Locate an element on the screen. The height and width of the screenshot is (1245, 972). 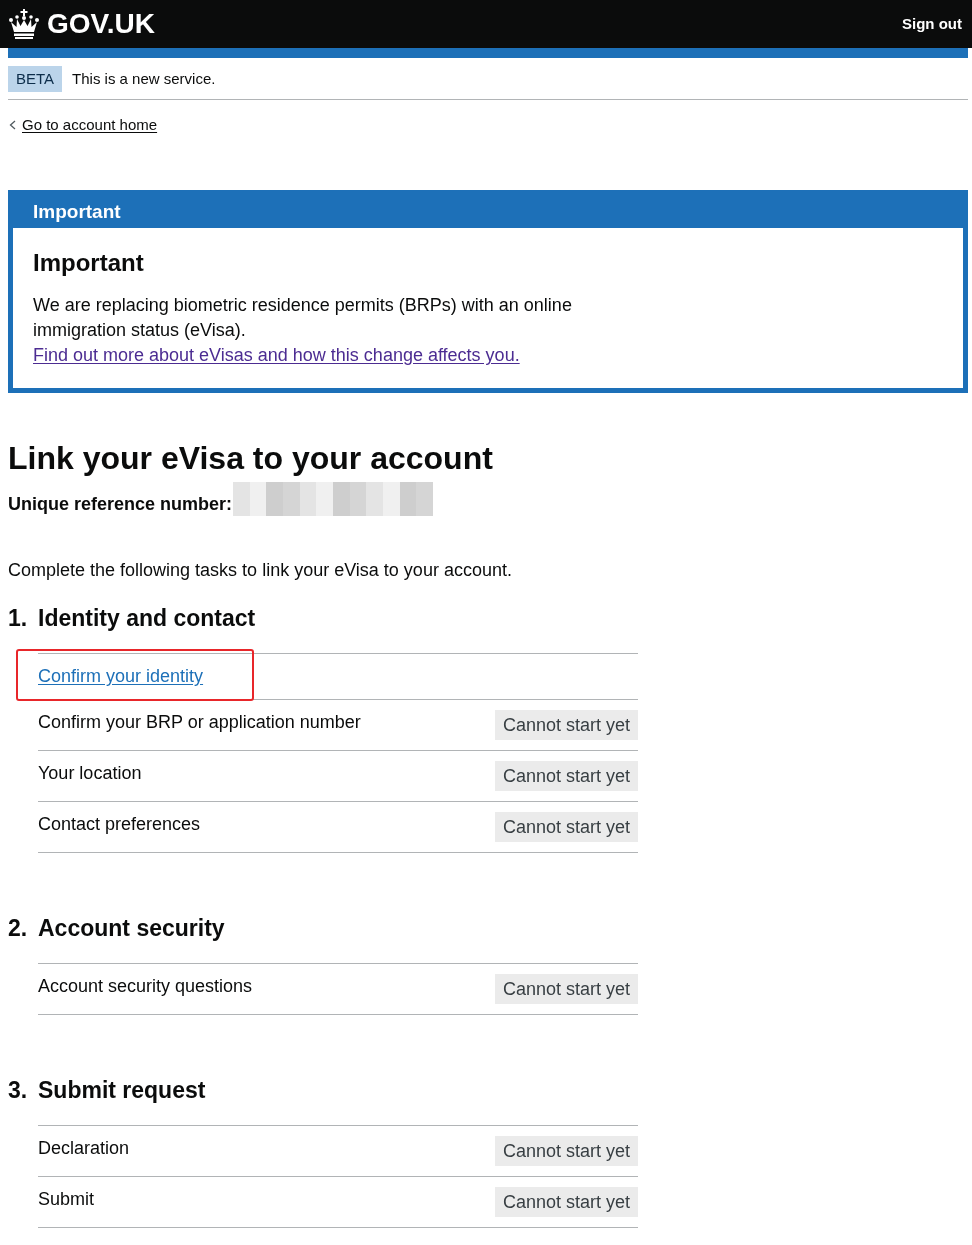
notification-text: We are replacing biometric residence permits (BRPs) with an online immigration status (eVisa). Find out more about eVisas and how this change affects you. is located at coordinates (303, 330).